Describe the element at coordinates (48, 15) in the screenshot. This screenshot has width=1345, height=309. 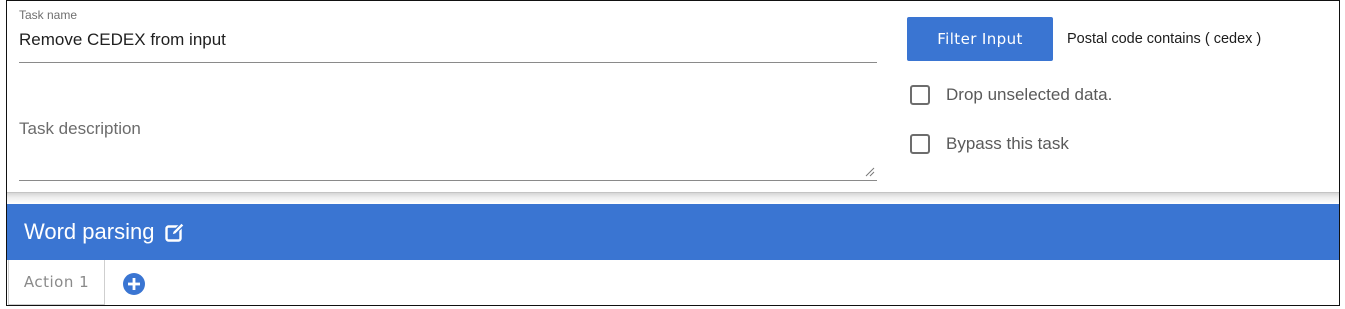
I see `task-name-label: Task name` at that location.